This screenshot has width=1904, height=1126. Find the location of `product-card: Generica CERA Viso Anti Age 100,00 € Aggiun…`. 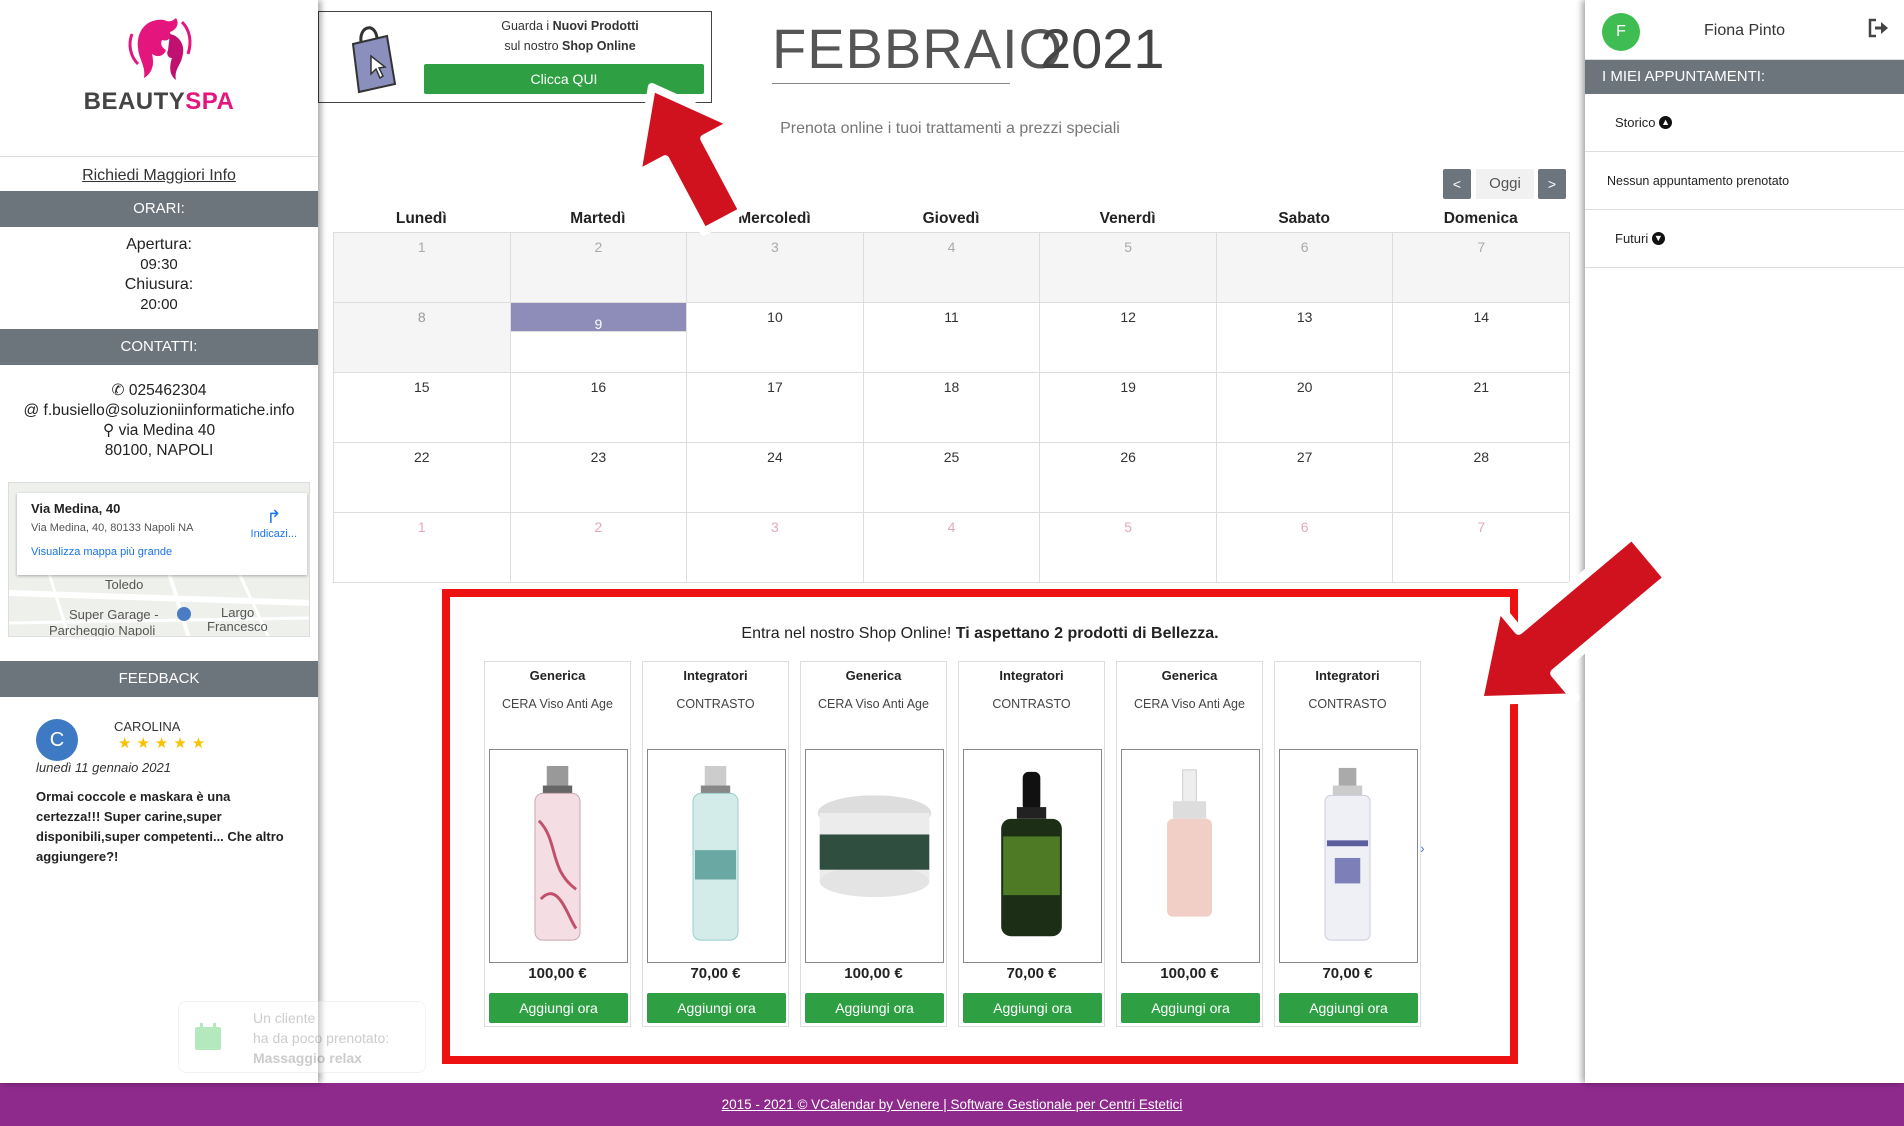

product-card: Generica CERA Viso Anti Age 100,00 € Aggiun… is located at coordinates (873, 844).